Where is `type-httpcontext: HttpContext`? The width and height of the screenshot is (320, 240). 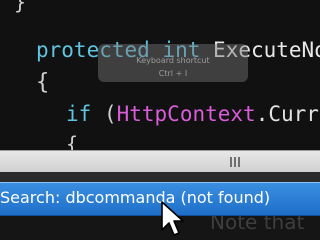
type-httpcontext: HttpContext is located at coordinates (186, 114).